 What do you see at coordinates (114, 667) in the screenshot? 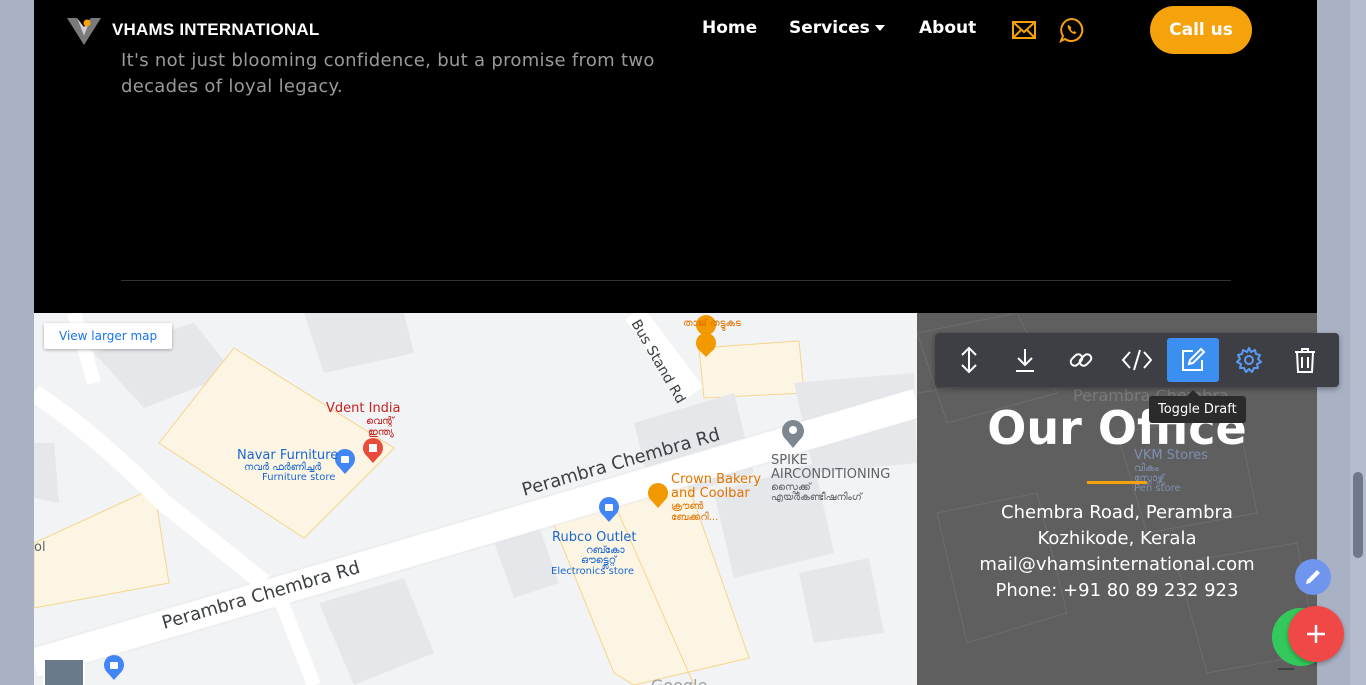
I see `shopping-pin-icon` at bounding box center [114, 667].